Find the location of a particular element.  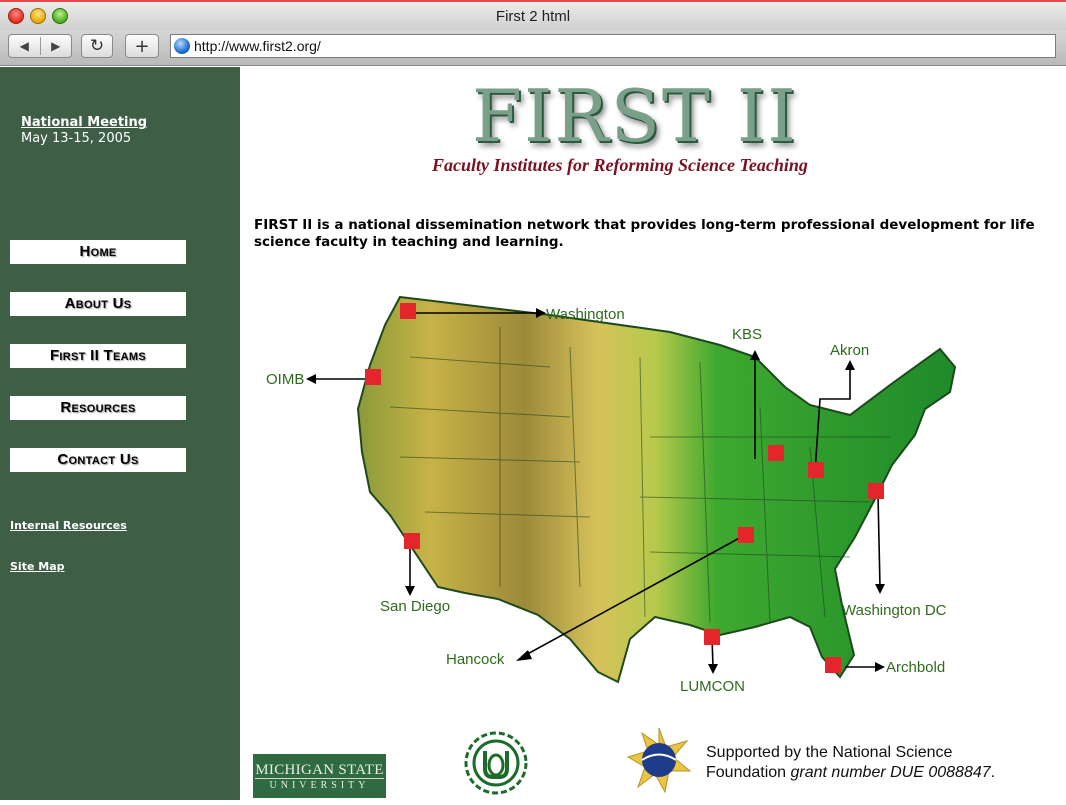

first-ii-logo: FIRST II is located at coordinates (635, 116).